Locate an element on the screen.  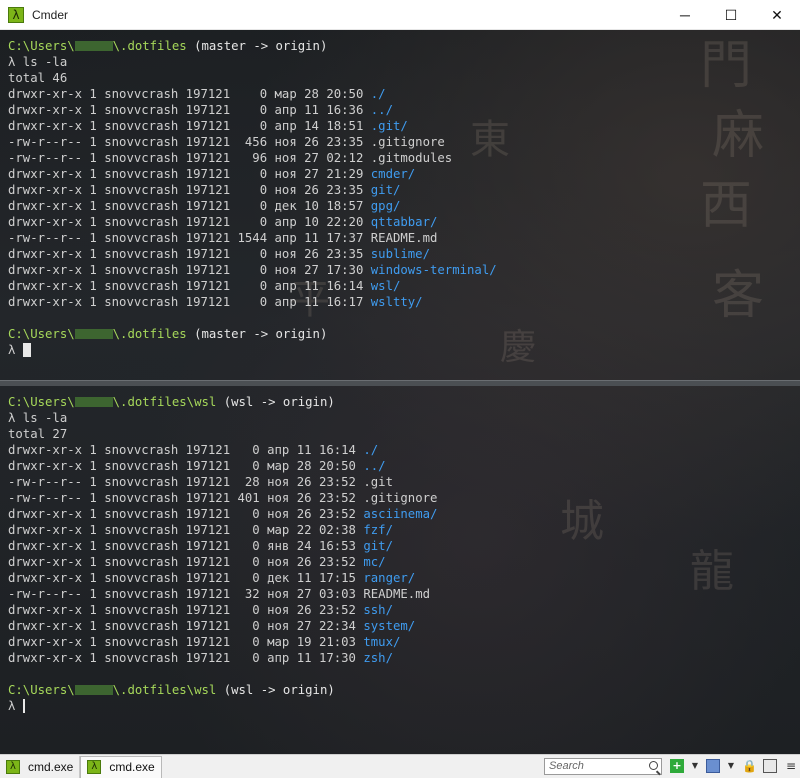
directory-name: system/ is located at coordinates (389, 626).